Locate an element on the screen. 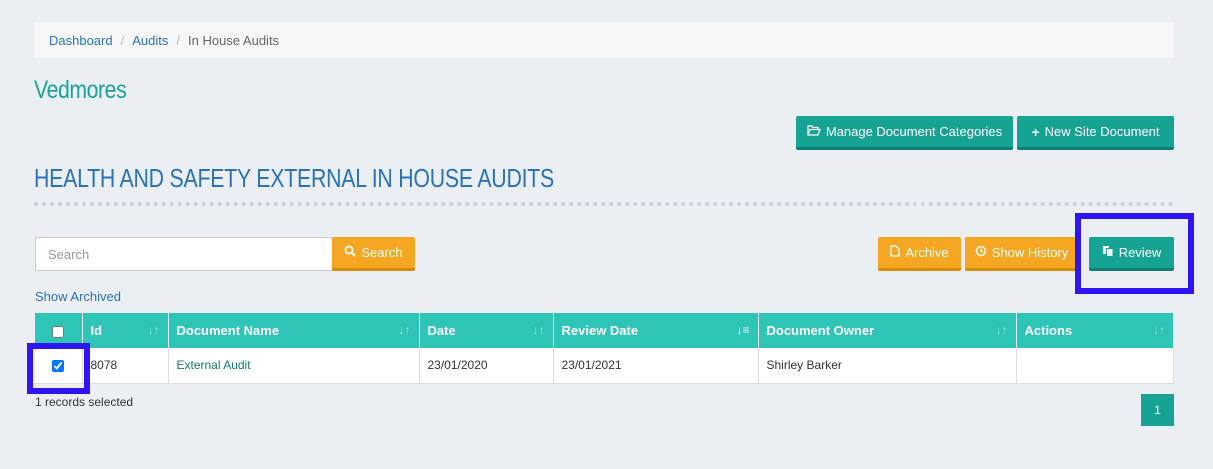 This screenshot has width=1213, height=469. file-icon is located at coordinates (895, 252).